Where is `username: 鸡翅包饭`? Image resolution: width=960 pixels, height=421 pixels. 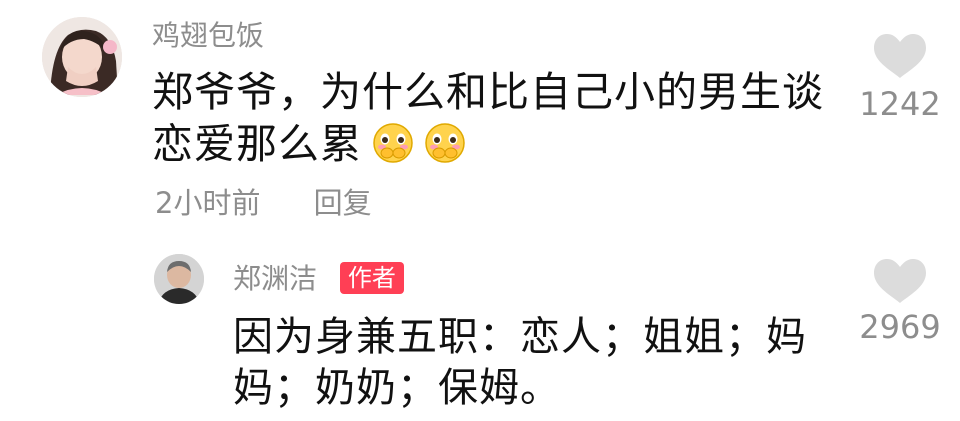
username: 鸡翅包饭 is located at coordinates (208, 36).